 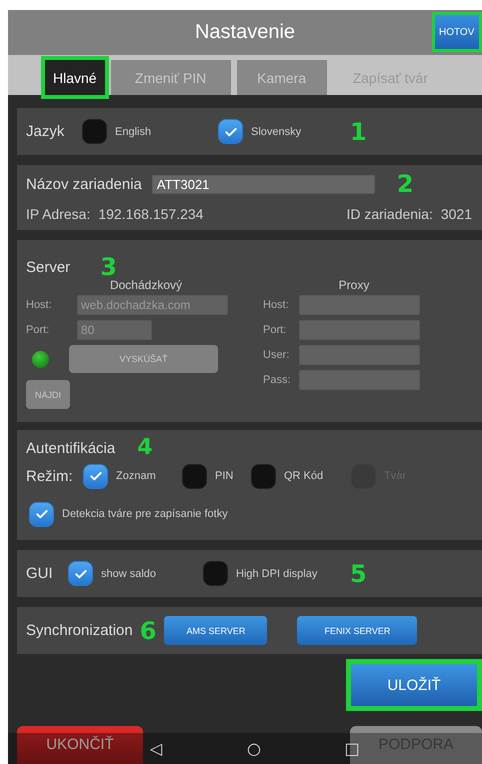 What do you see at coordinates (128, 574) in the screenshot?
I see `option-label: show saldo` at bounding box center [128, 574].